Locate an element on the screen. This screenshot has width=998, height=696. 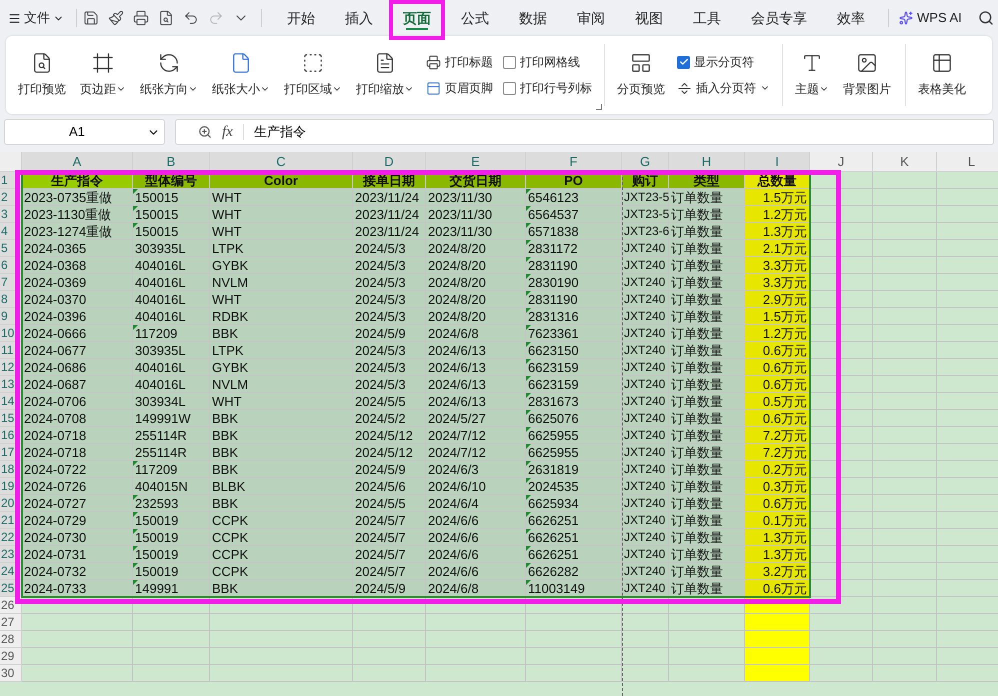
ribbon-tab: 审阅 is located at coordinates (591, 18).